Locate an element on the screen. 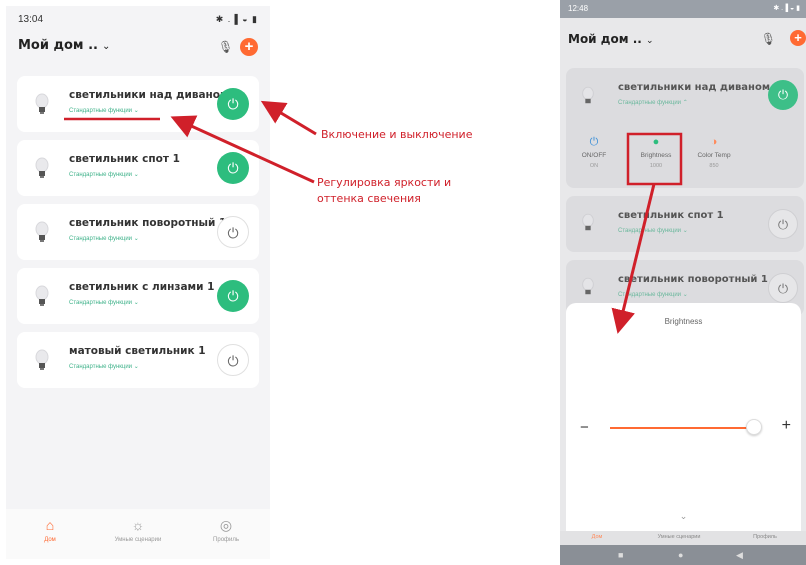  slider-knob is located at coordinates (754, 427).